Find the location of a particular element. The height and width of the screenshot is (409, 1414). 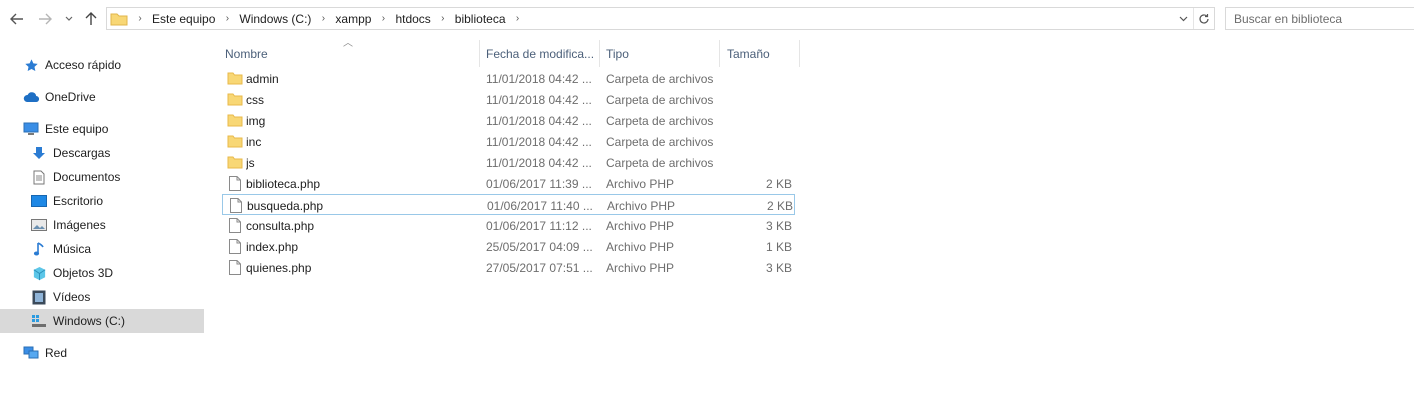

breadcrumb-xampp: xampp is located at coordinates (353, 19).